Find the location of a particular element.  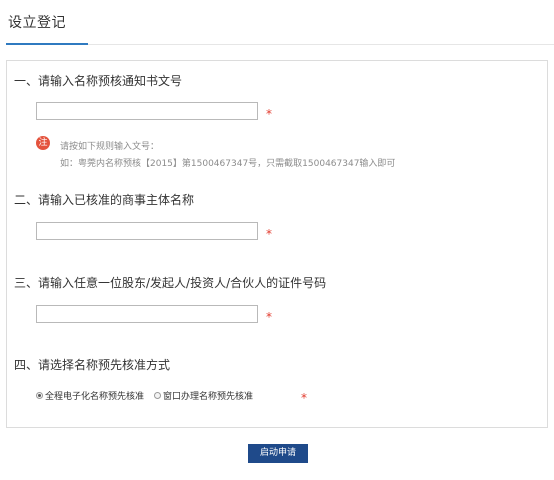

approved-entity-name-input is located at coordinates (147, 231).